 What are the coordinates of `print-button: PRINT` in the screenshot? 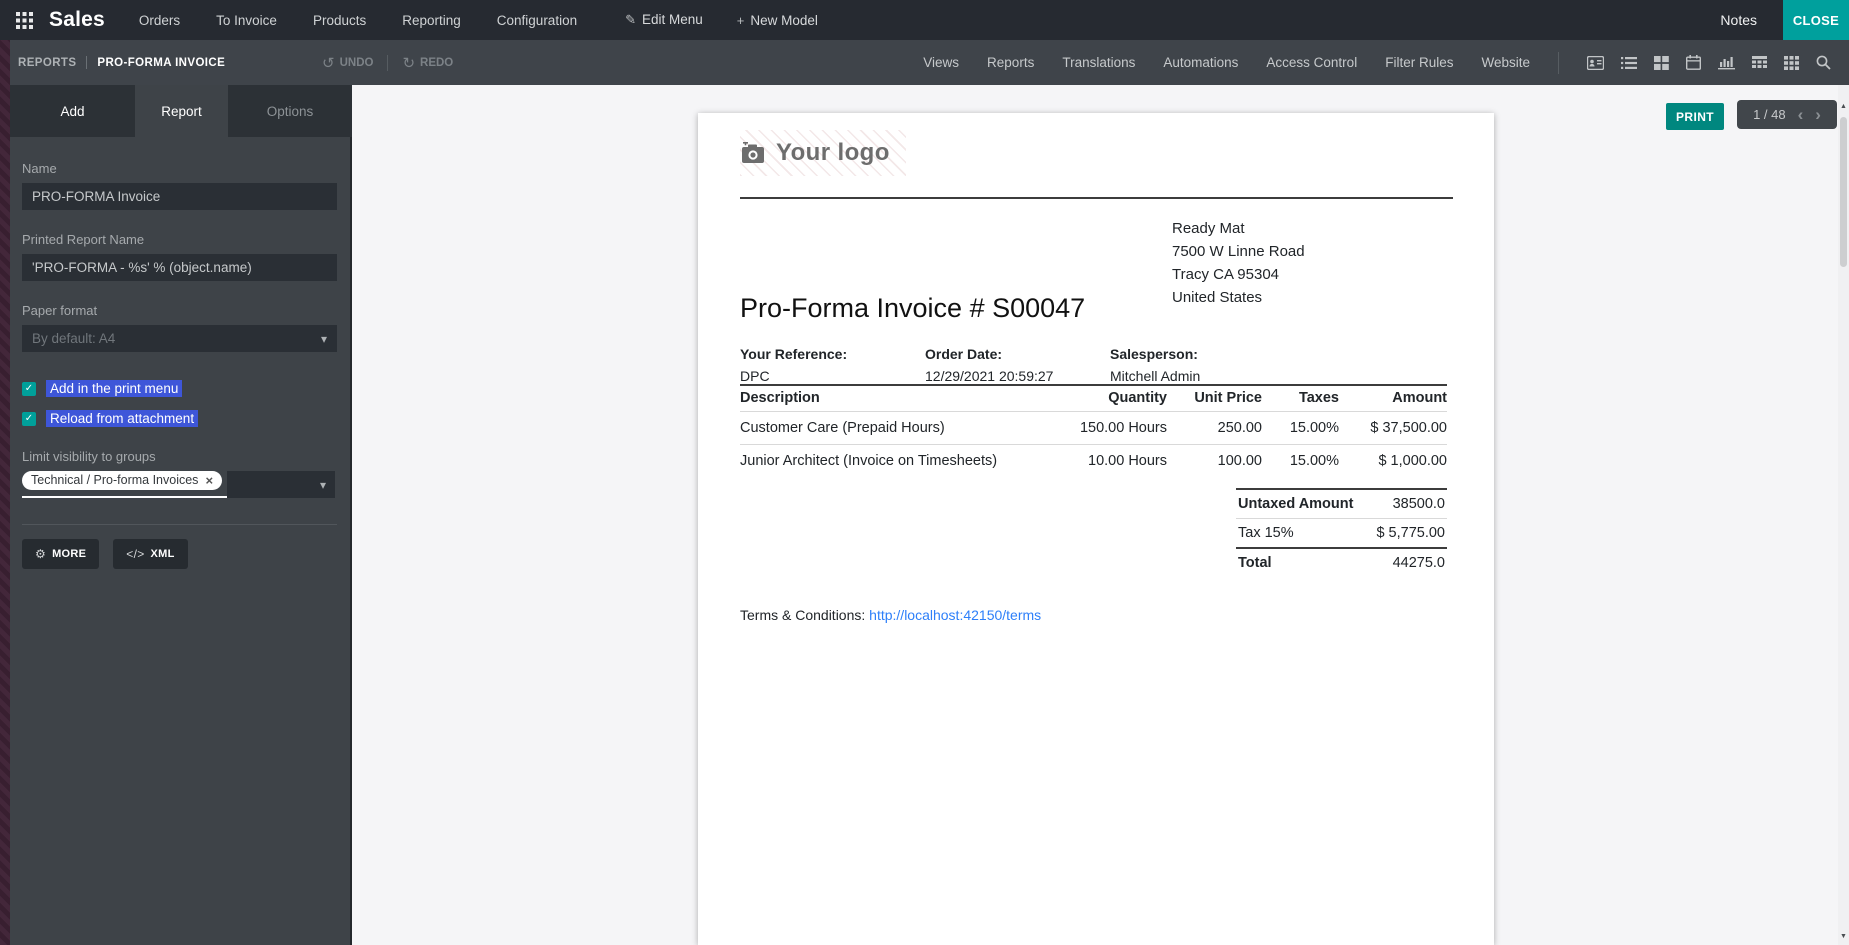 It's located at (1695, 116).